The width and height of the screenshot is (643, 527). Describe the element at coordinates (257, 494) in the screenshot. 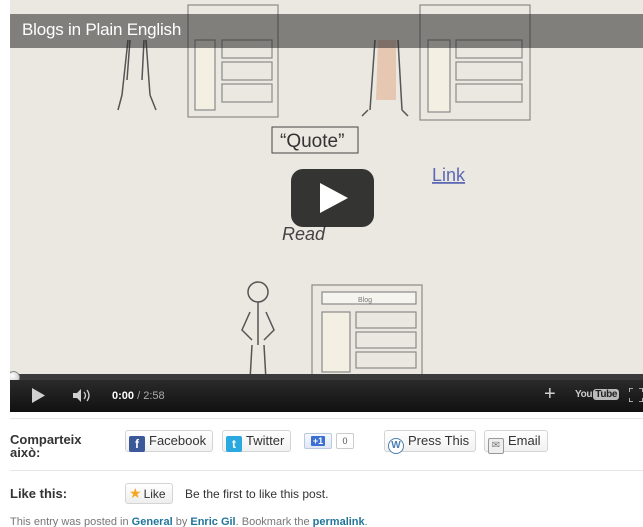

I see `like-status-text: Be the first to like this post.` at that location.